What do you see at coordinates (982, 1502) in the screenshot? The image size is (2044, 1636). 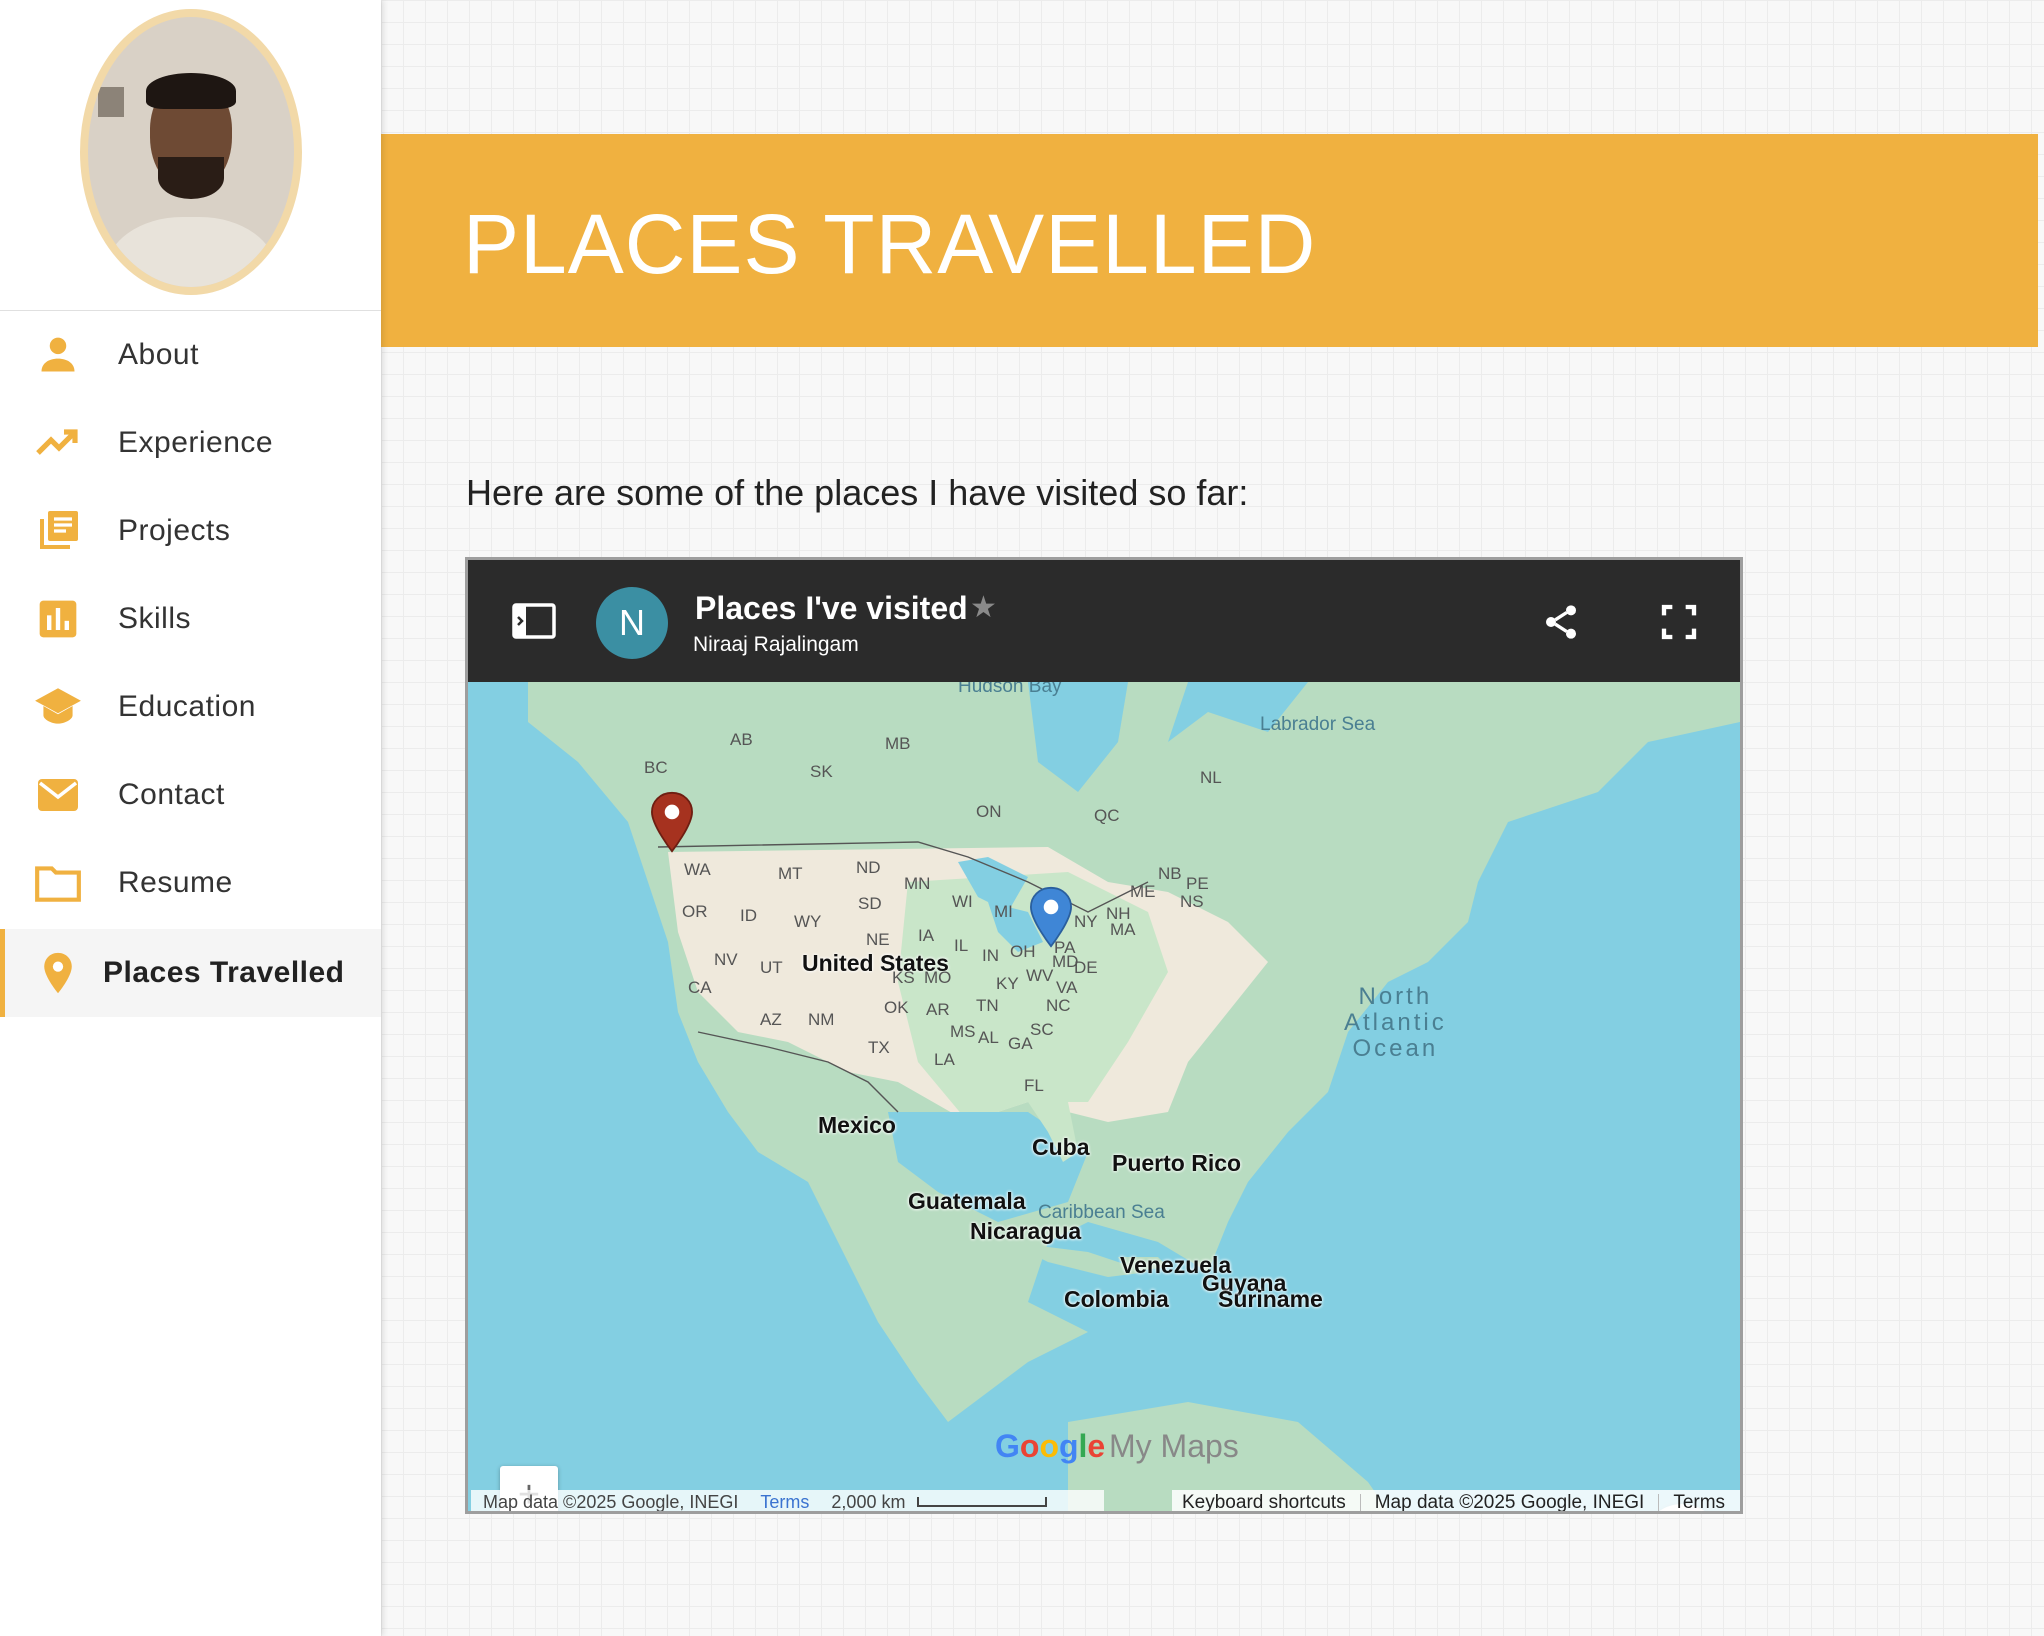 I see `scale-bar` at bounding box center [982, 1502].